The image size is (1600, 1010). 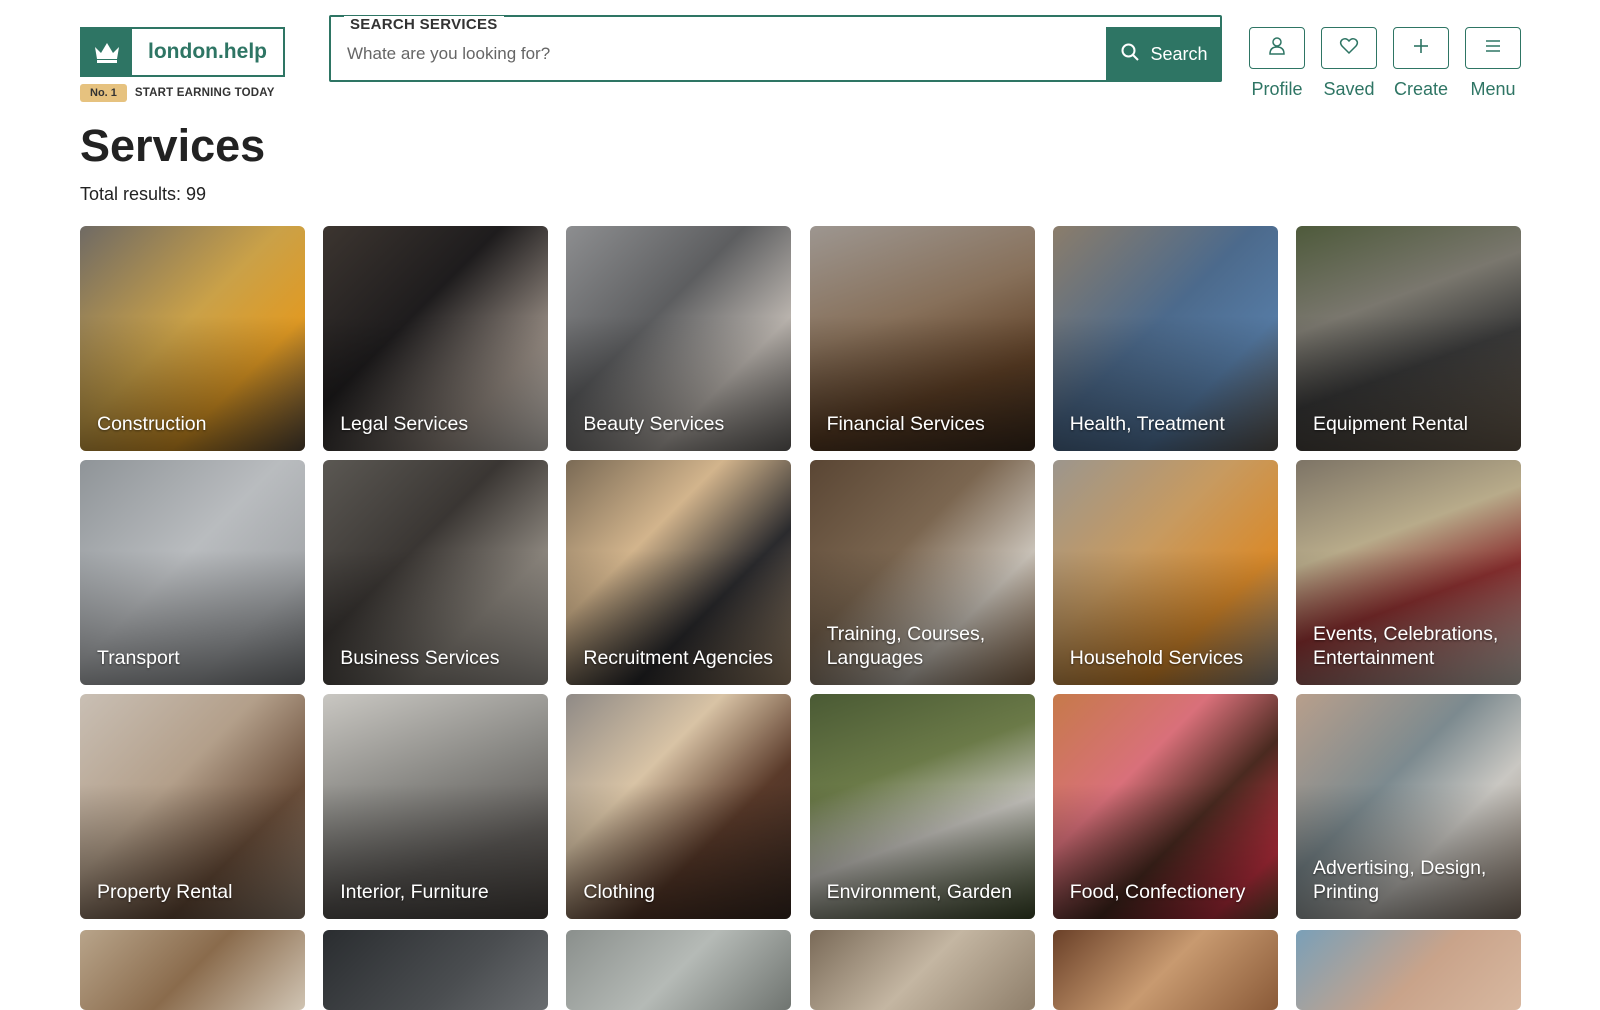 I want to click on user-icon, so click(x=1277, y=48).